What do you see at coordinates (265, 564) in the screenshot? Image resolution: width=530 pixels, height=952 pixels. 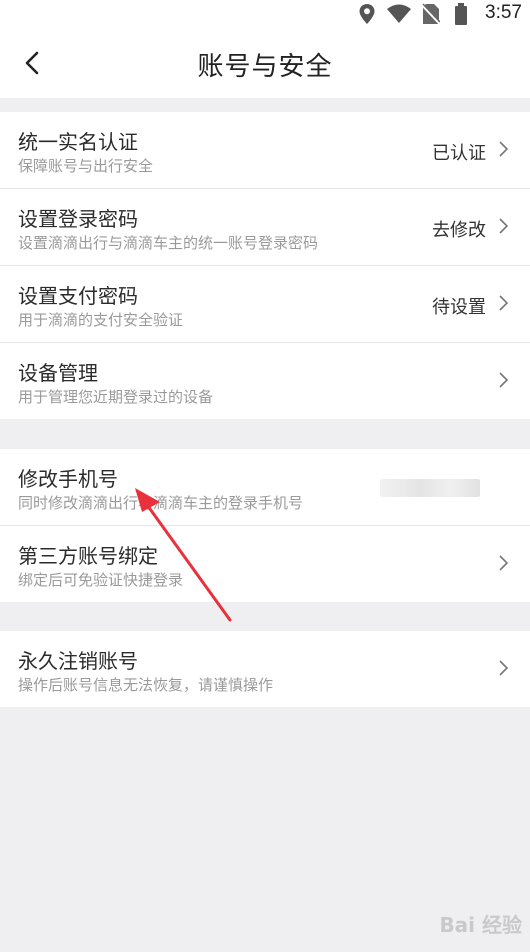 I see `list-item-third-party-binding: 第三方账号绑定 绑定后可免验证快捷登录` at bounding box center [265, 564].